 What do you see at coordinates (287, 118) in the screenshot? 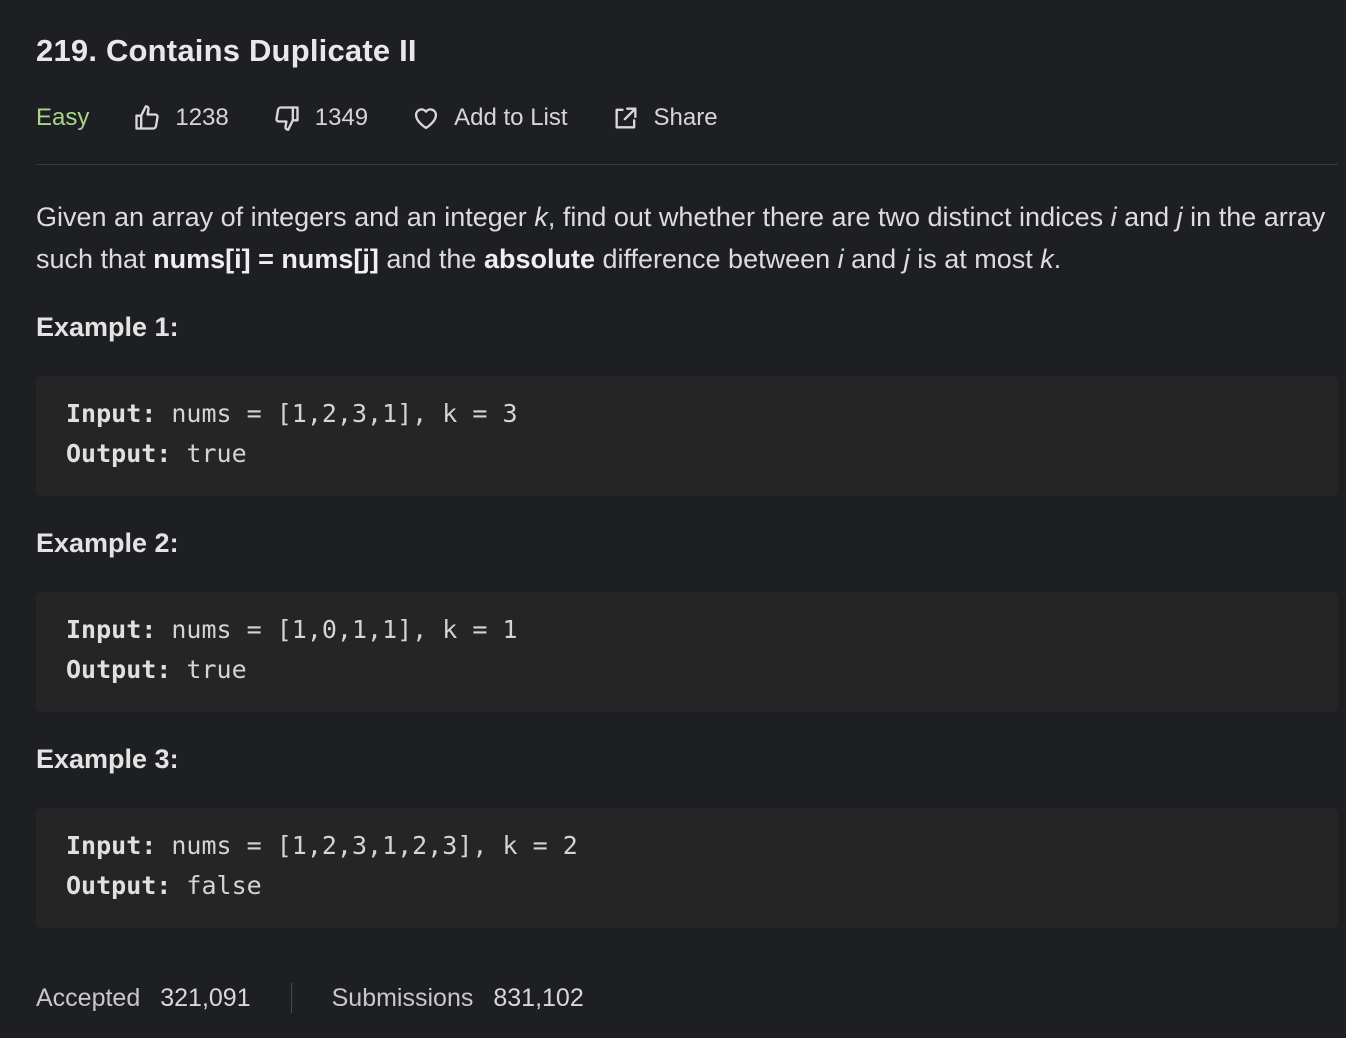
I see `thumbs-down-icon` at bounding box center [287, 118].